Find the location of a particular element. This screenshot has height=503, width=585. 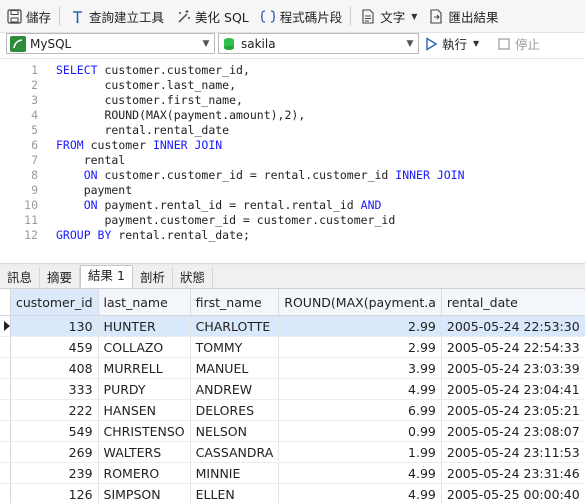

beautify-sql-button: 美化 SQL is located at coordinates (211, 16).